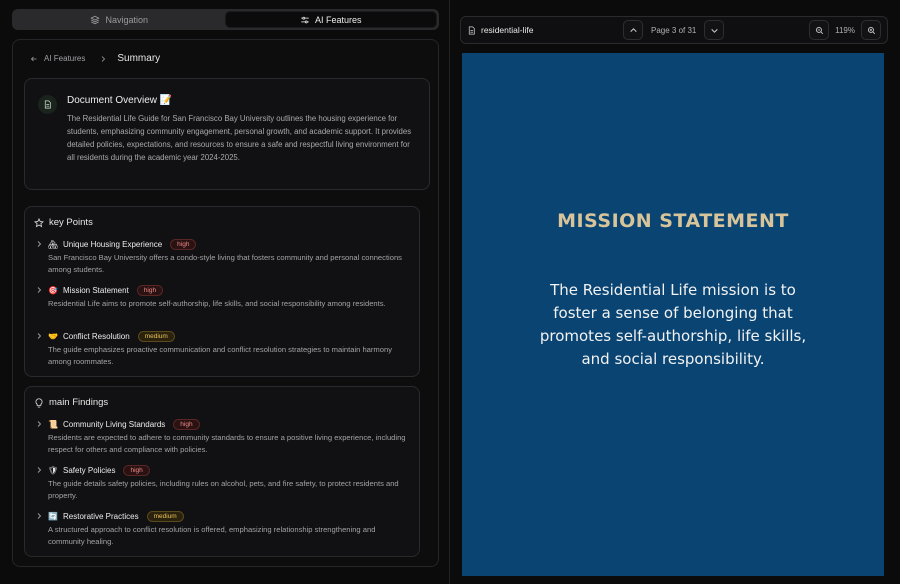 The image size is (900, 584). Describe the element at coordinates (64, 58) in the screenshot. I see `breadcrumb-parent: AI Features` at that location.